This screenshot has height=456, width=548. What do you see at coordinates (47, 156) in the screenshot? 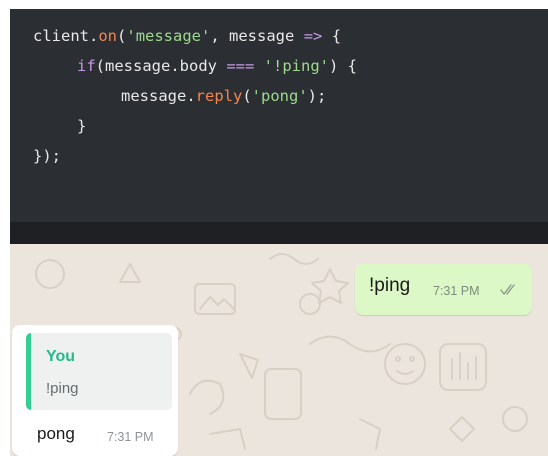
I see `code-token: });` at bounding box center [47, 156].